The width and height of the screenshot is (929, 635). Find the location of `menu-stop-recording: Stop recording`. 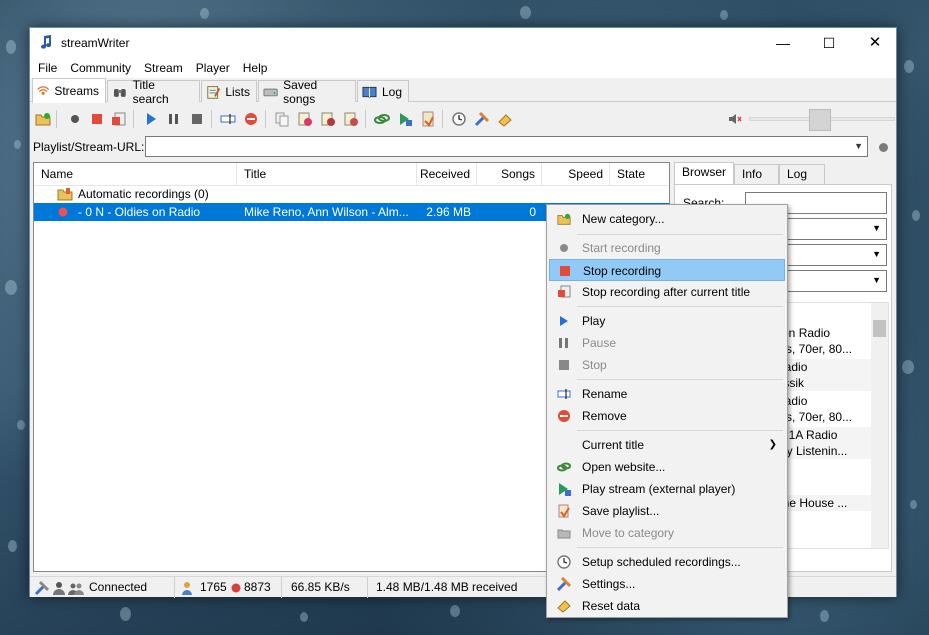

menu-stop-recording: Stop recording is located at coordinates (667, 270).